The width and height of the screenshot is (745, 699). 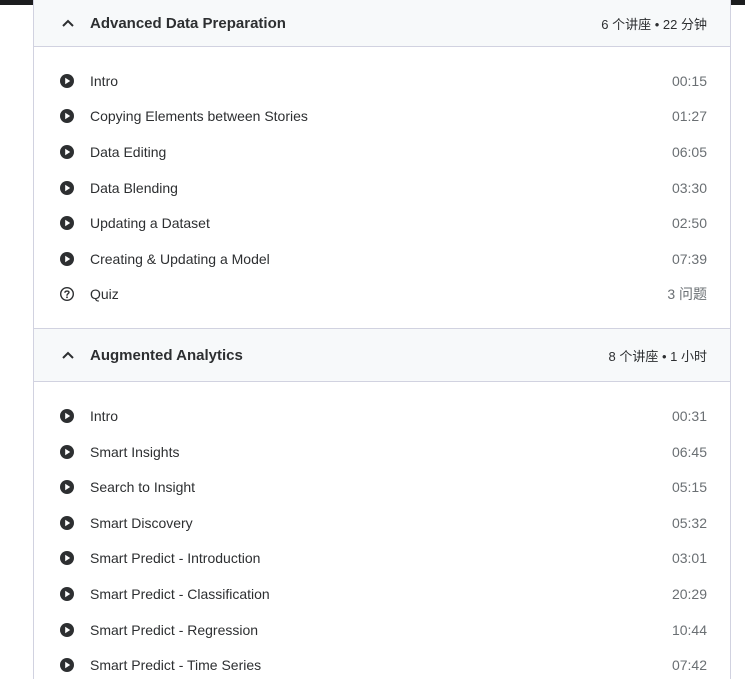 I want to click on lecture-duration: 10:44, so click(x=689, y=629).